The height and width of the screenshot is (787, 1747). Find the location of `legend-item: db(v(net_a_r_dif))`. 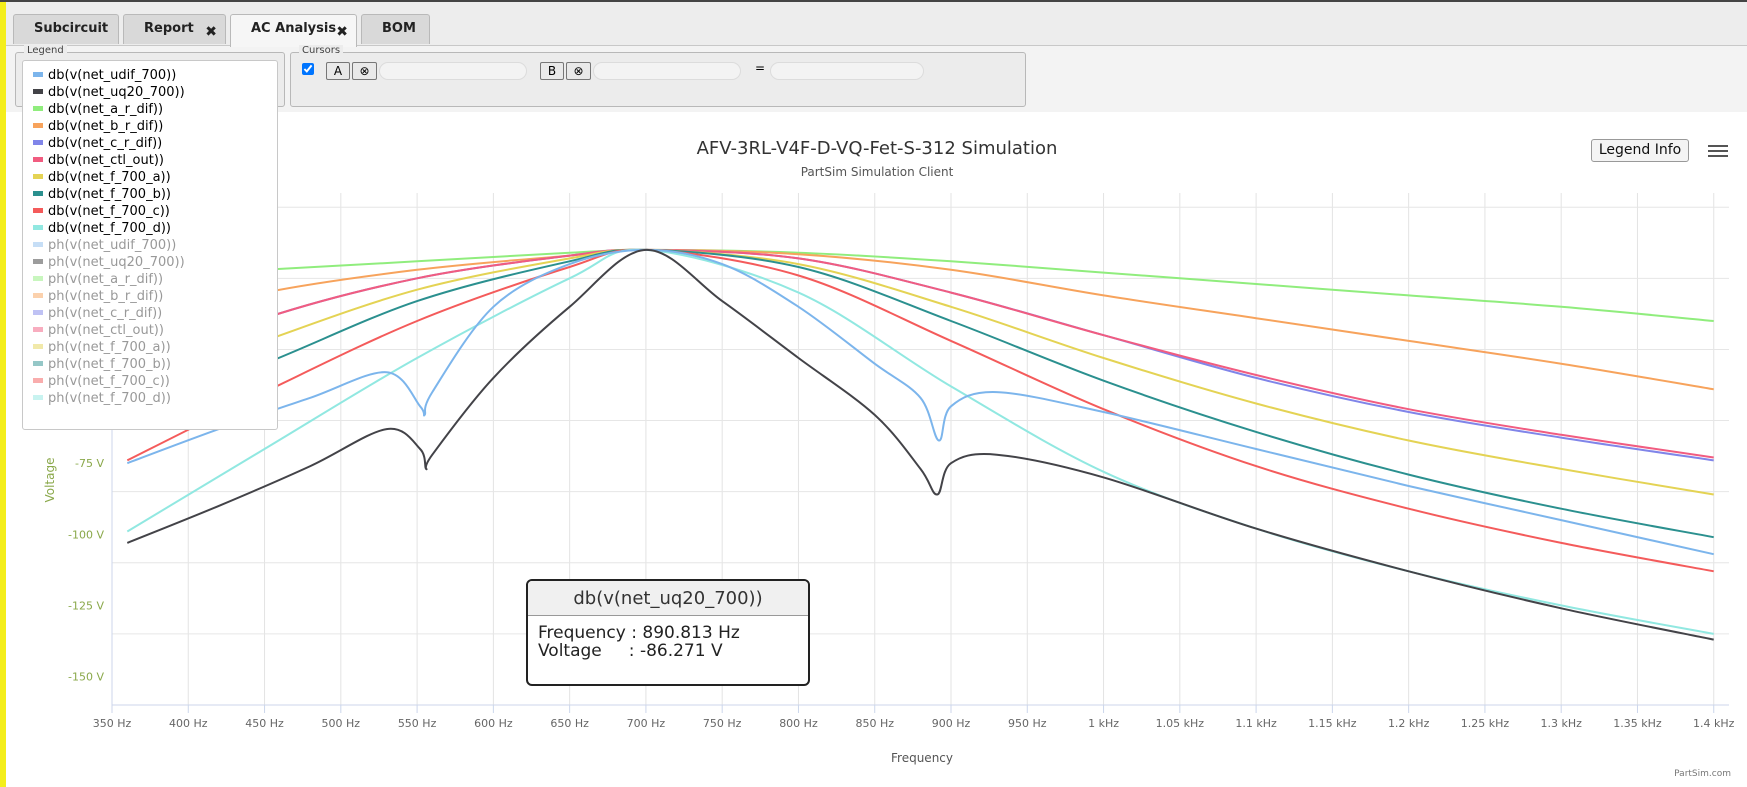

legend-item: db(v(net_a_r_dif)) is located at coordinates (98, 109).